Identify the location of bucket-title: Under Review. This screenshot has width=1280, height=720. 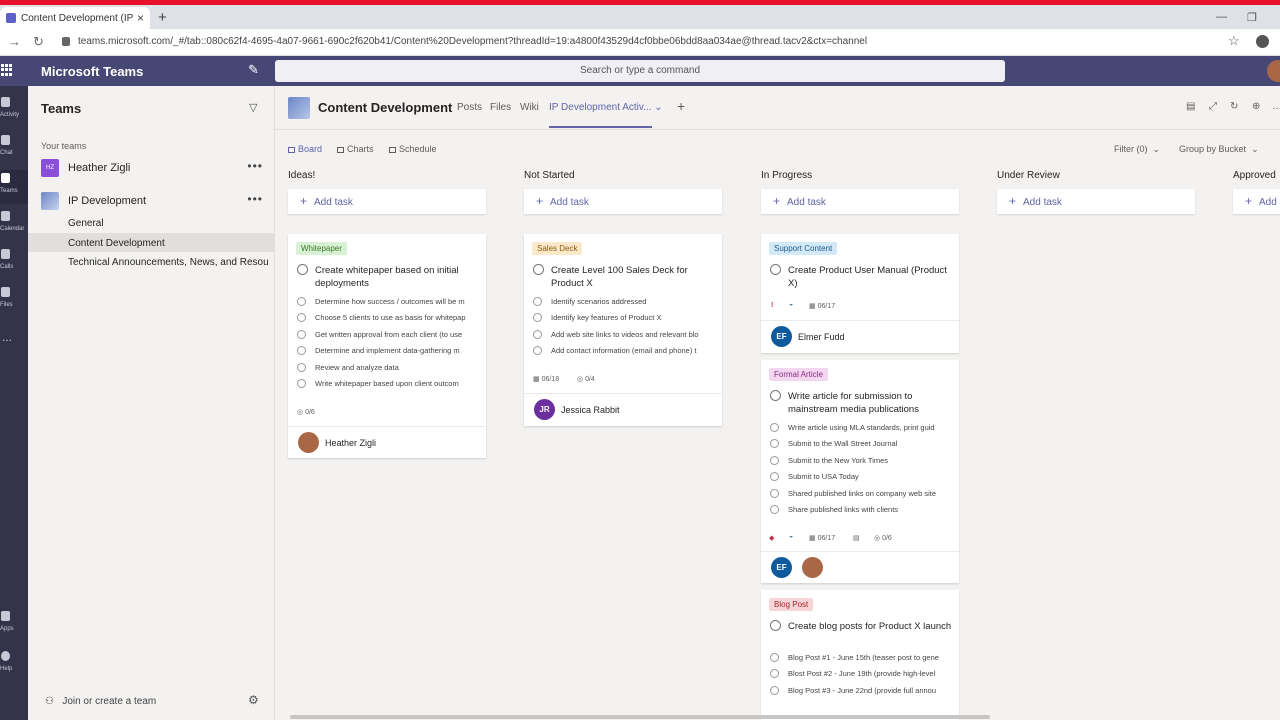
(1028, 175).